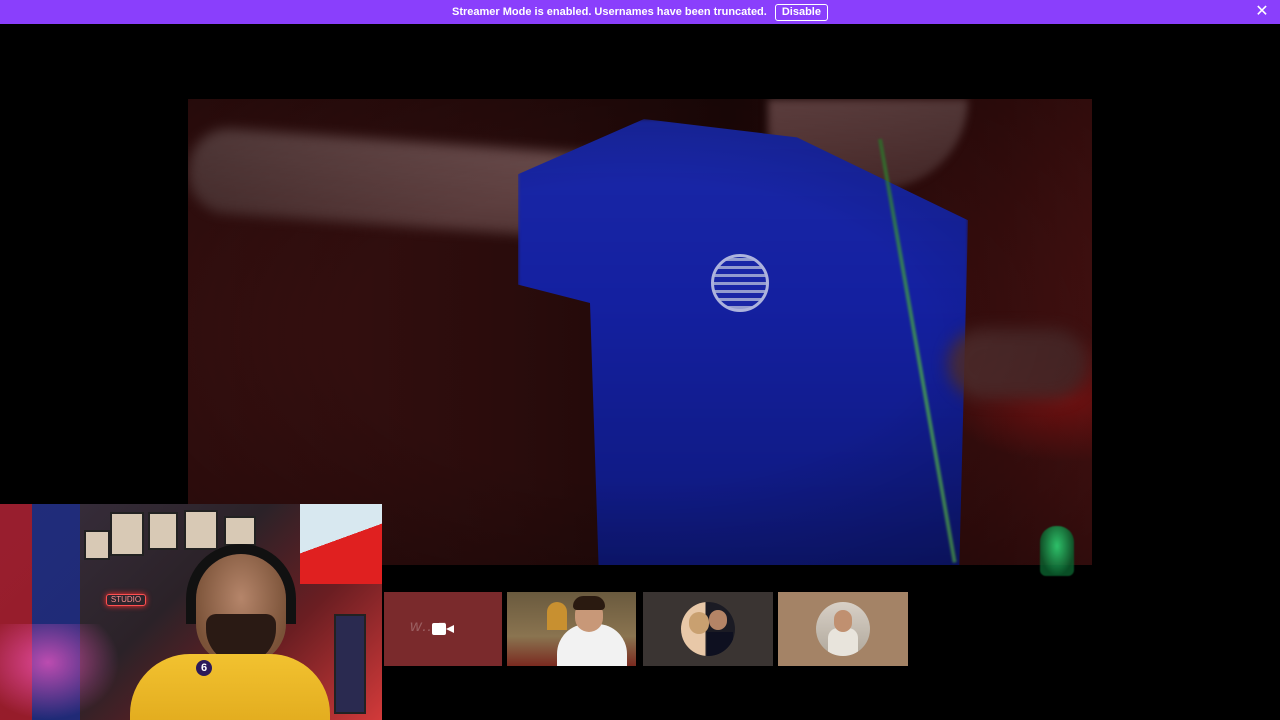  Describe the element at coordinates (571, 629) in the screenshot. I see `participant-tile-video` at that location.